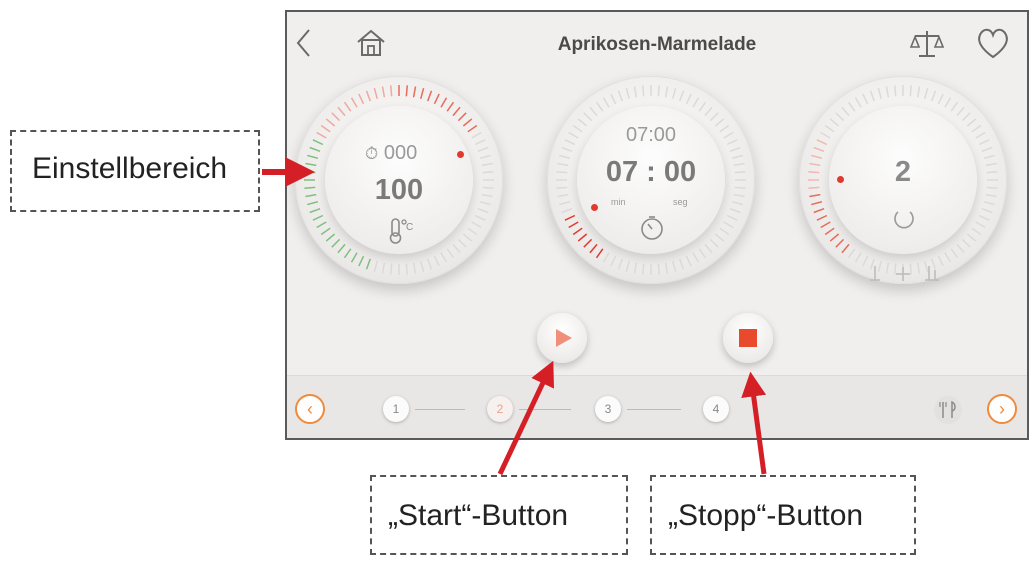 This screenshot has width=1034, height=562. What do you see at coordinates (525, 418) in the screenshot?
I see `arrow-start` at bounding box center [525, 418].